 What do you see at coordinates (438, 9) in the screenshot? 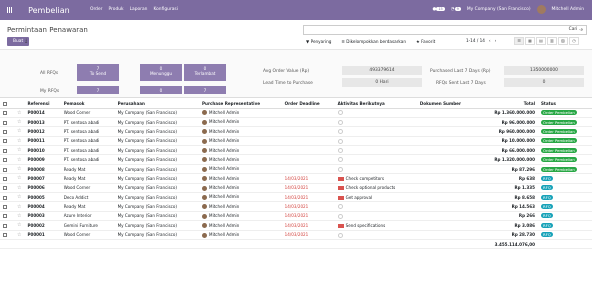
I see `chat-icon: ● 15` at bounding box center [438, 9].